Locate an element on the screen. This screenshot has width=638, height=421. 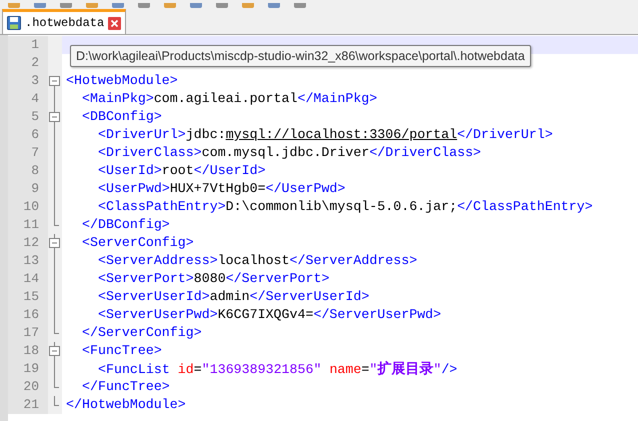
code-line: </ServerConfig> is located at coordinates (142, 333).